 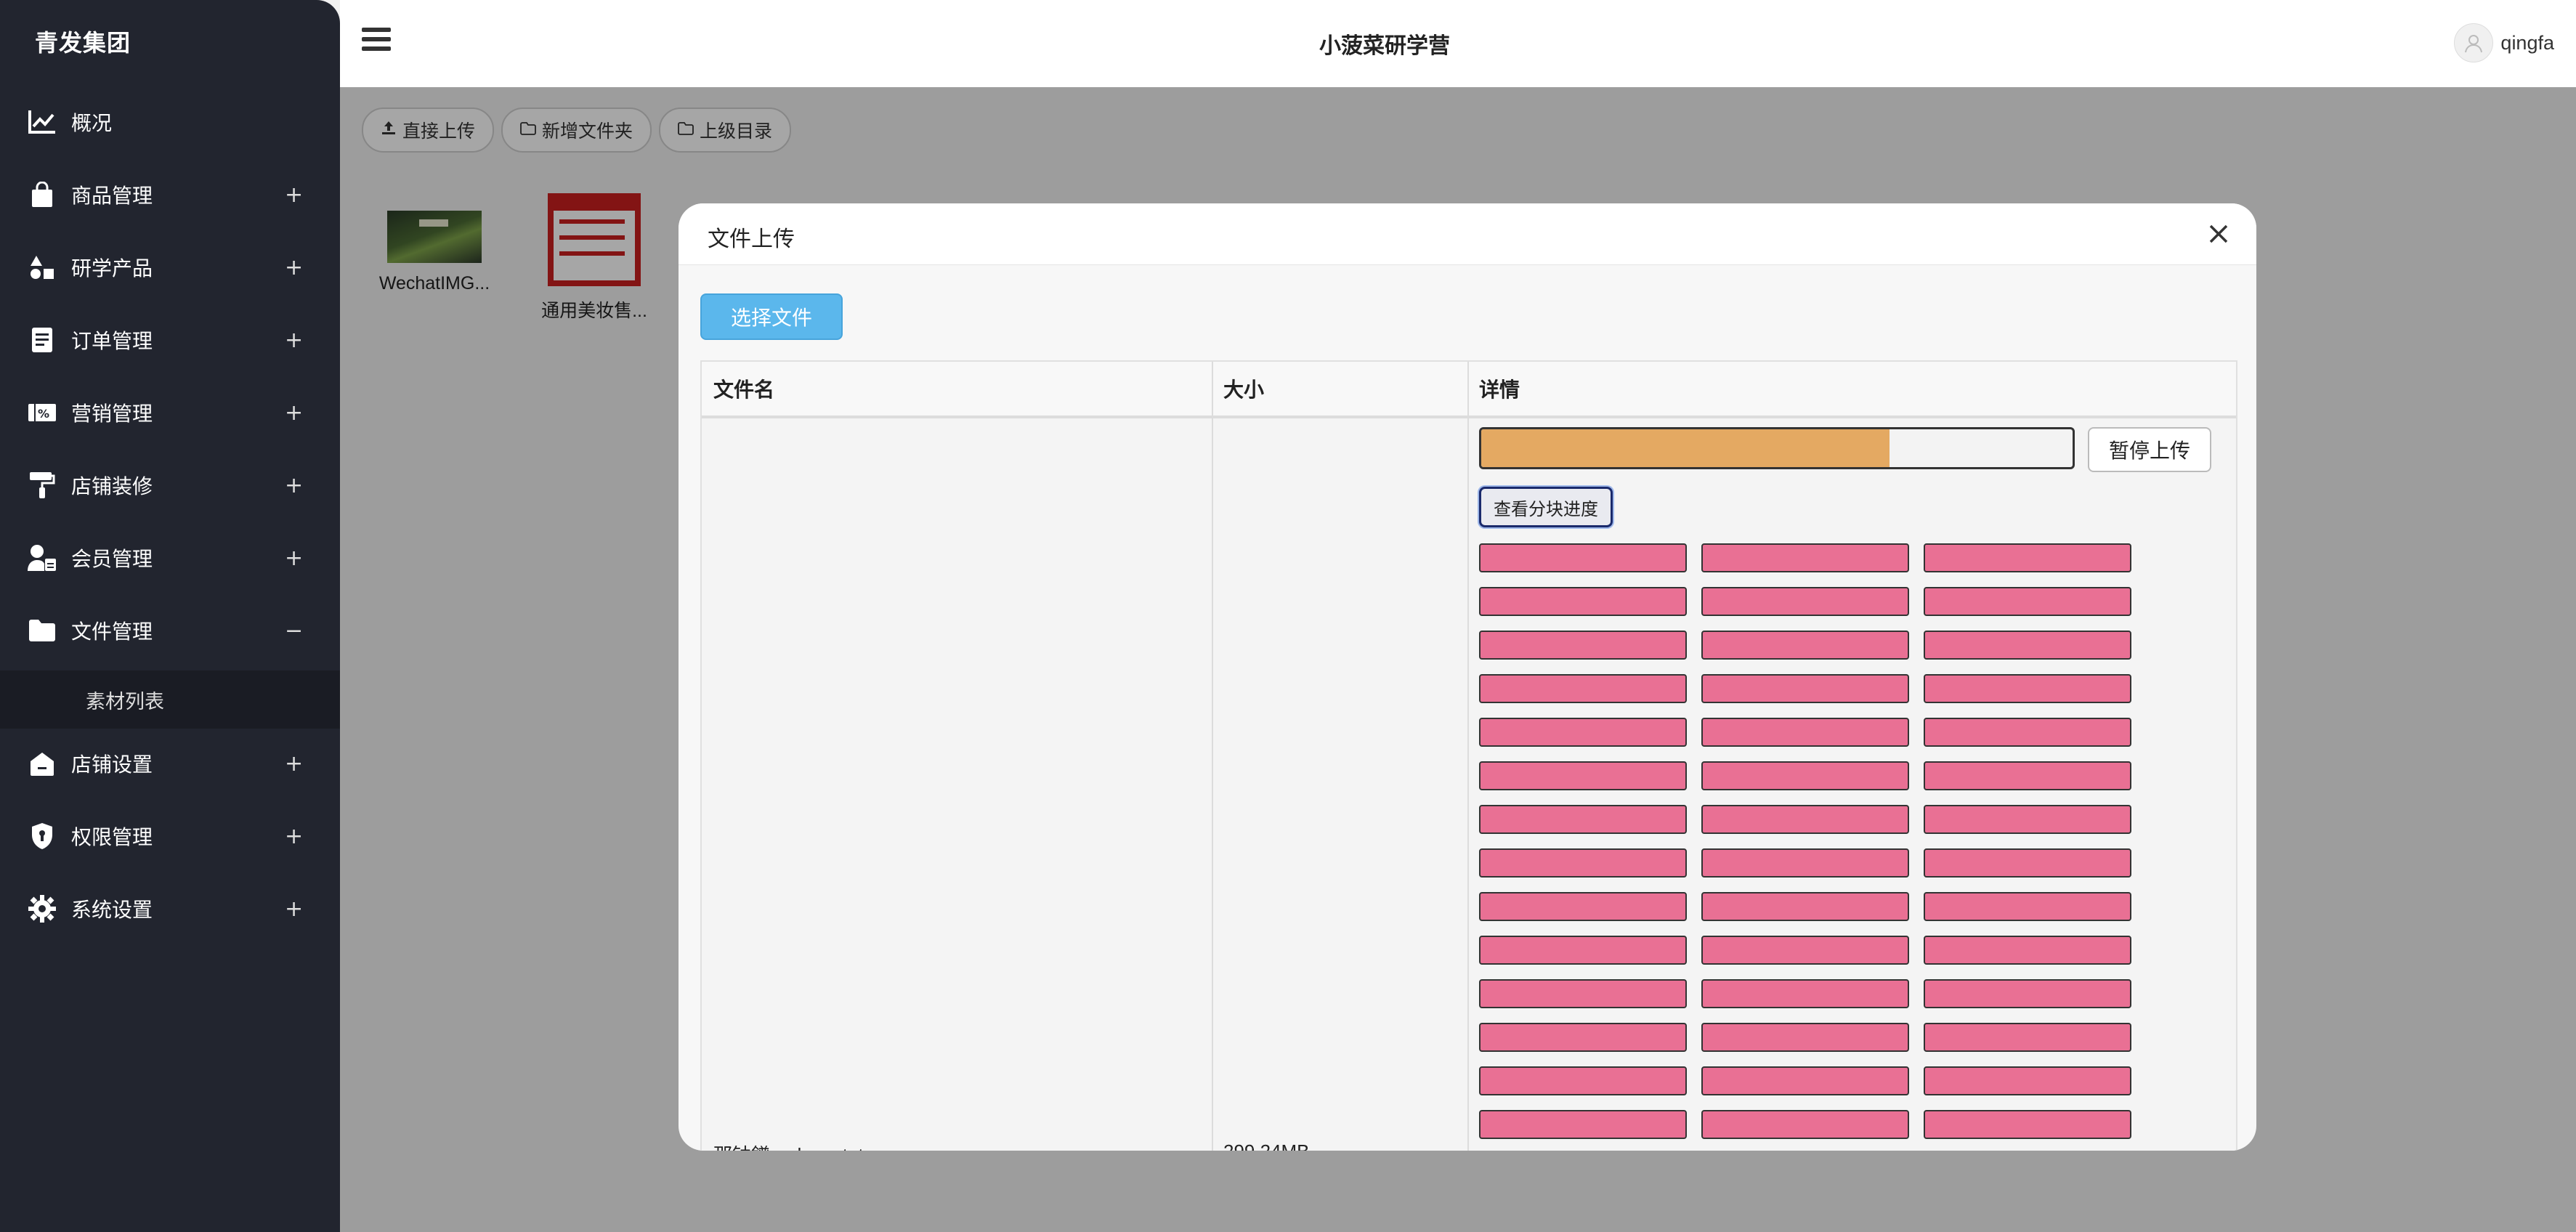 What do you see at coordinates (83, 43) in the screenshot?
I see `brand-name: 青发集团` at bounding box center [83, 43].